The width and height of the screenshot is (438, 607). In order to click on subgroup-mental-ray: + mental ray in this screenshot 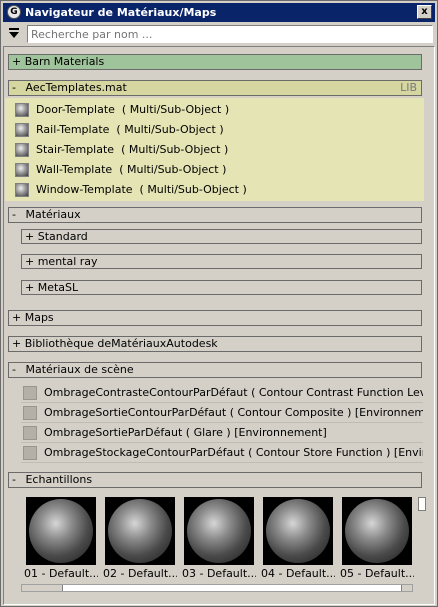, I will do `click(221, 261)`.